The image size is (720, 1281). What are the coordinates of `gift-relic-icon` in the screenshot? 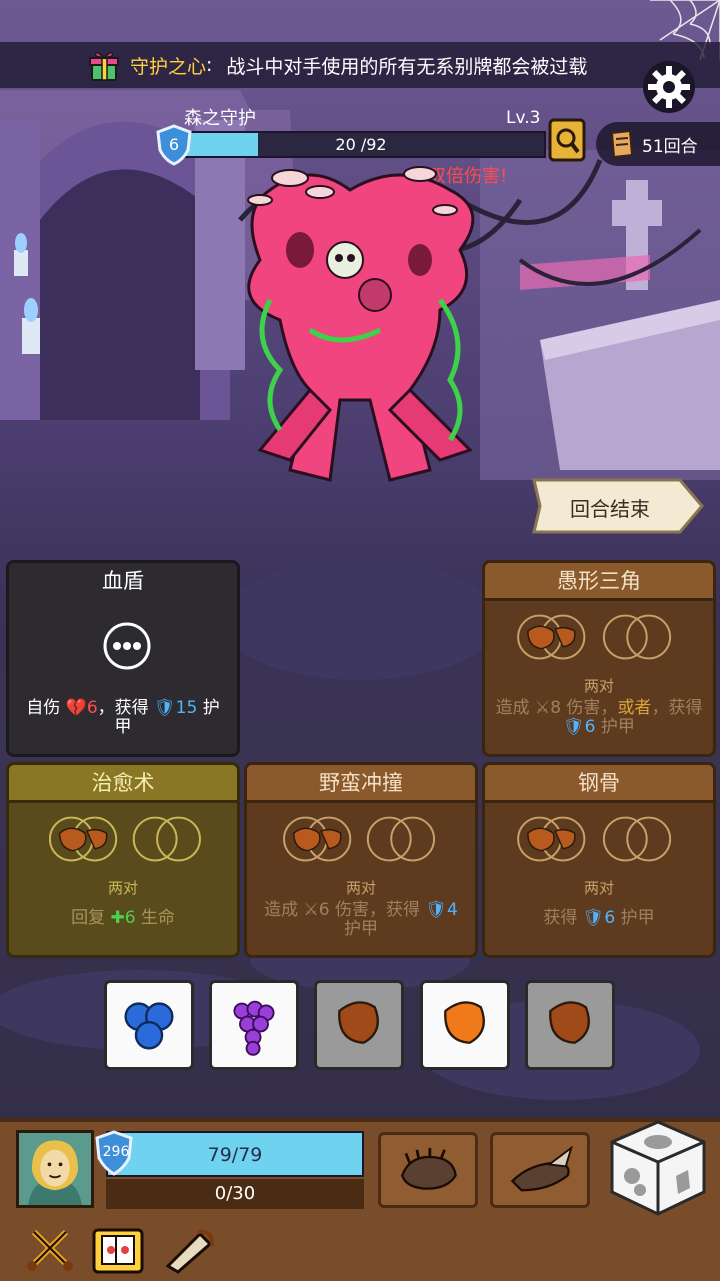 It's located at (104, 66).